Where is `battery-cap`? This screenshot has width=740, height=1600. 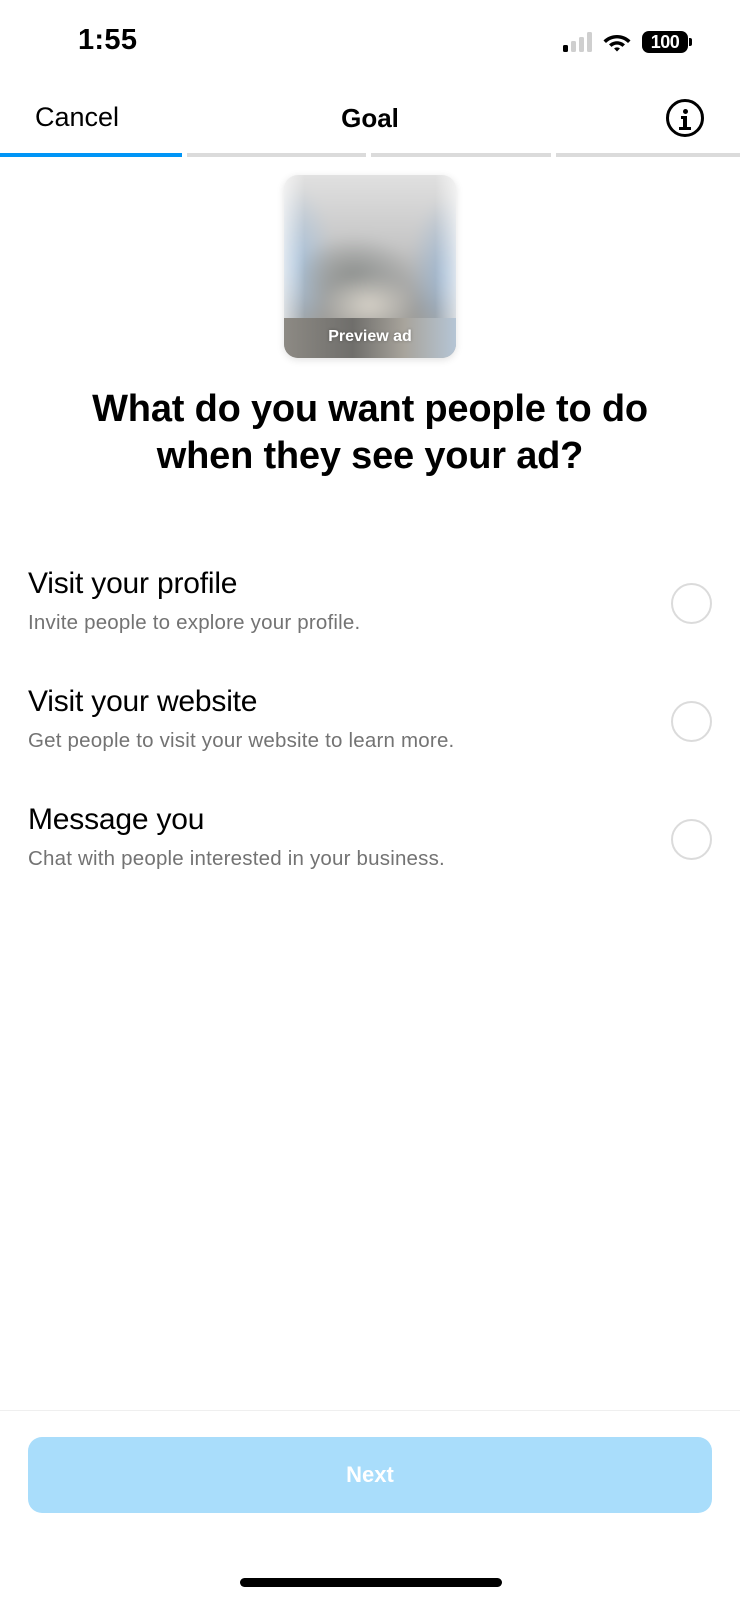
battery-cap is located at coordinates (690, 42).